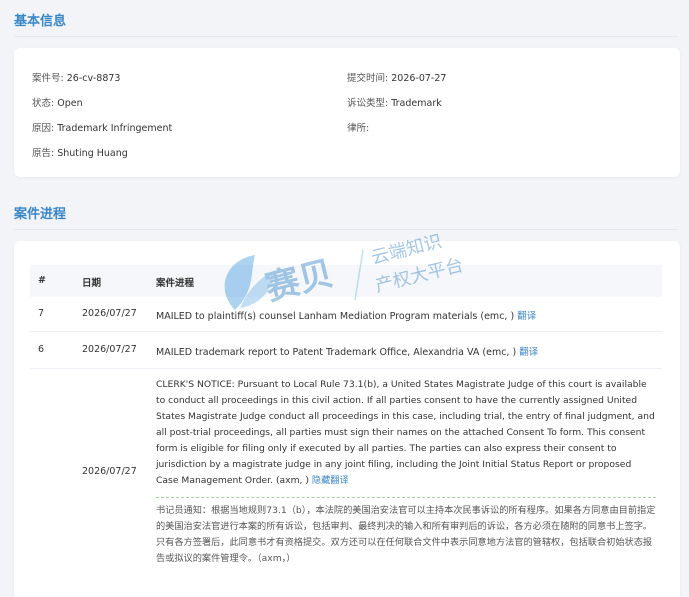 The image size is (689, 597). I want to click on filed-date-value: 2026-07-27, so click(419, 78).